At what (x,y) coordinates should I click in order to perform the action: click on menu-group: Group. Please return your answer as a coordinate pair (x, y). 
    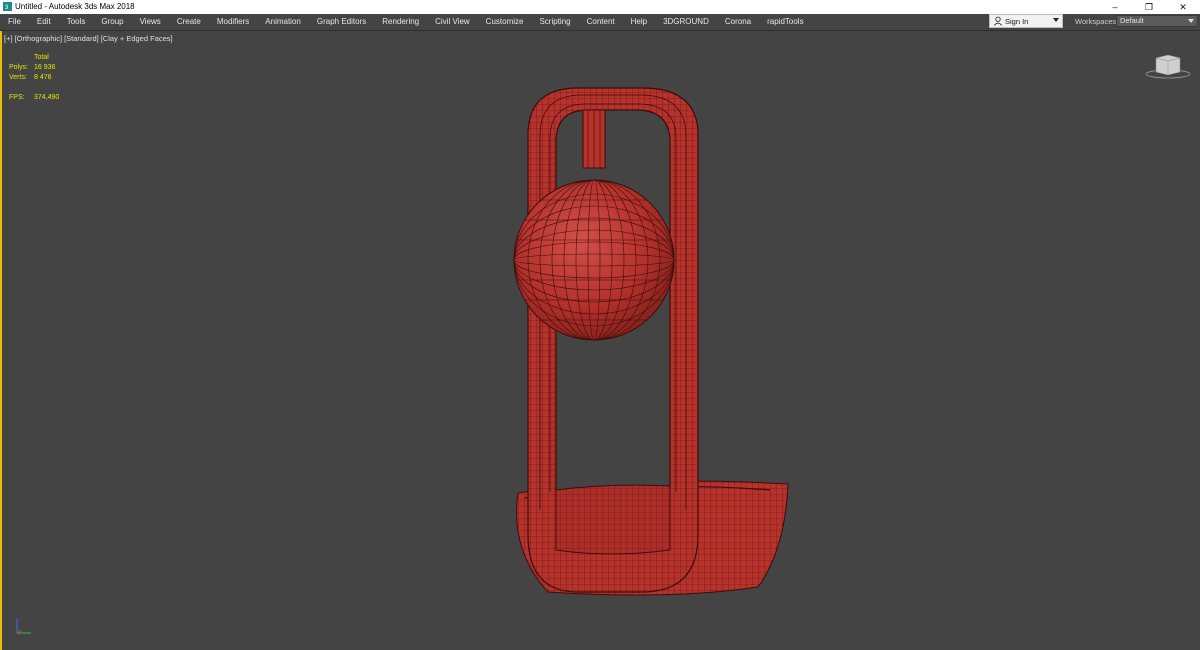
    Looking at the image, I should click on (112, 22).